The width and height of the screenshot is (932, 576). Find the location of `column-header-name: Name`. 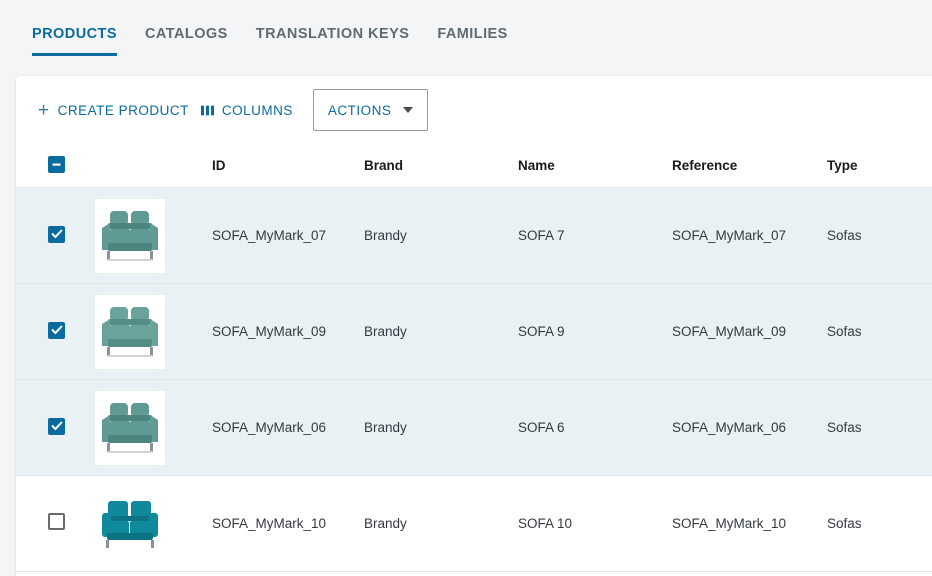

column-header-name: Name is located at coordinates (581, 165).